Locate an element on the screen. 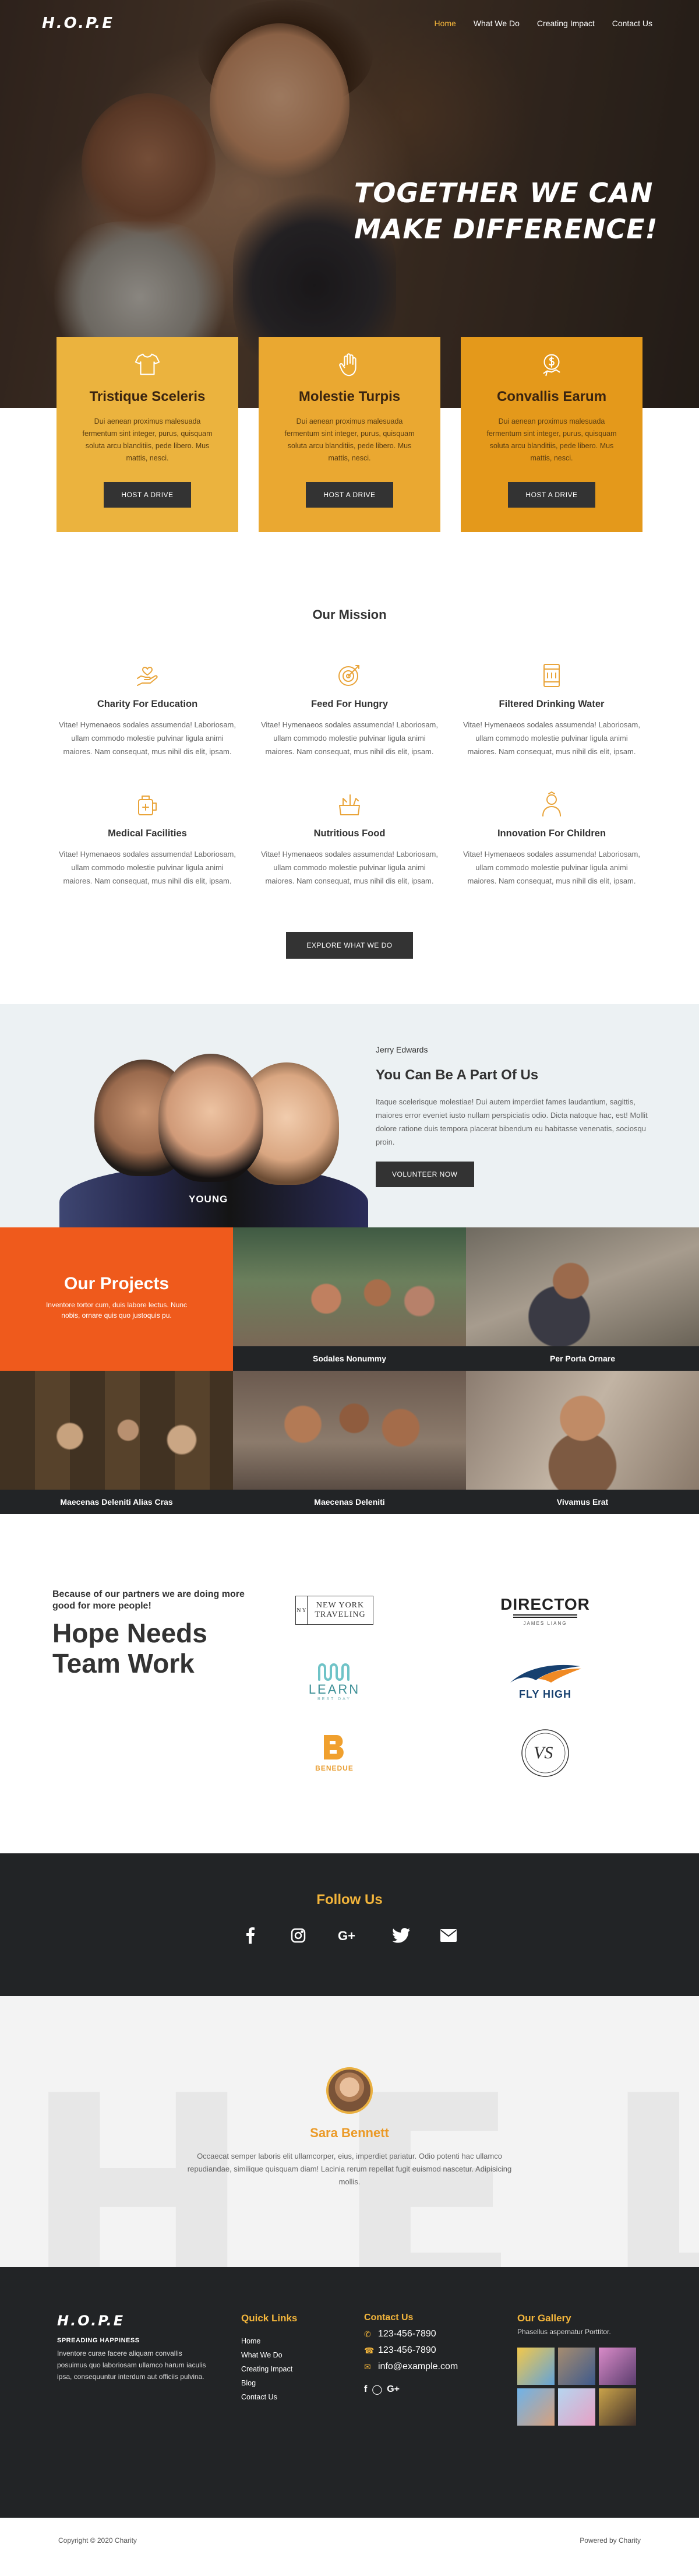 Image resolution: width=699 pixels, height=2576 pixels. partner-logo-vs: VS is located at coordinates (545, 1753).